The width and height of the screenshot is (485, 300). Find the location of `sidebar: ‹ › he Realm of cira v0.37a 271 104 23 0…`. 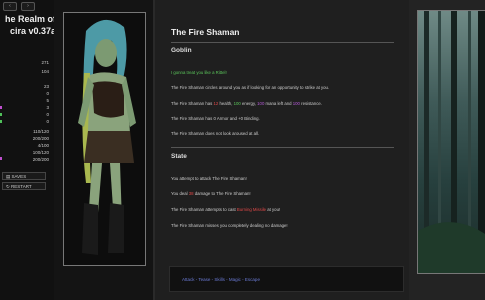

sidebar: ‹ › he Realm of cira v0.37a 271 104 23 0… is located at coordinates (27, 150).